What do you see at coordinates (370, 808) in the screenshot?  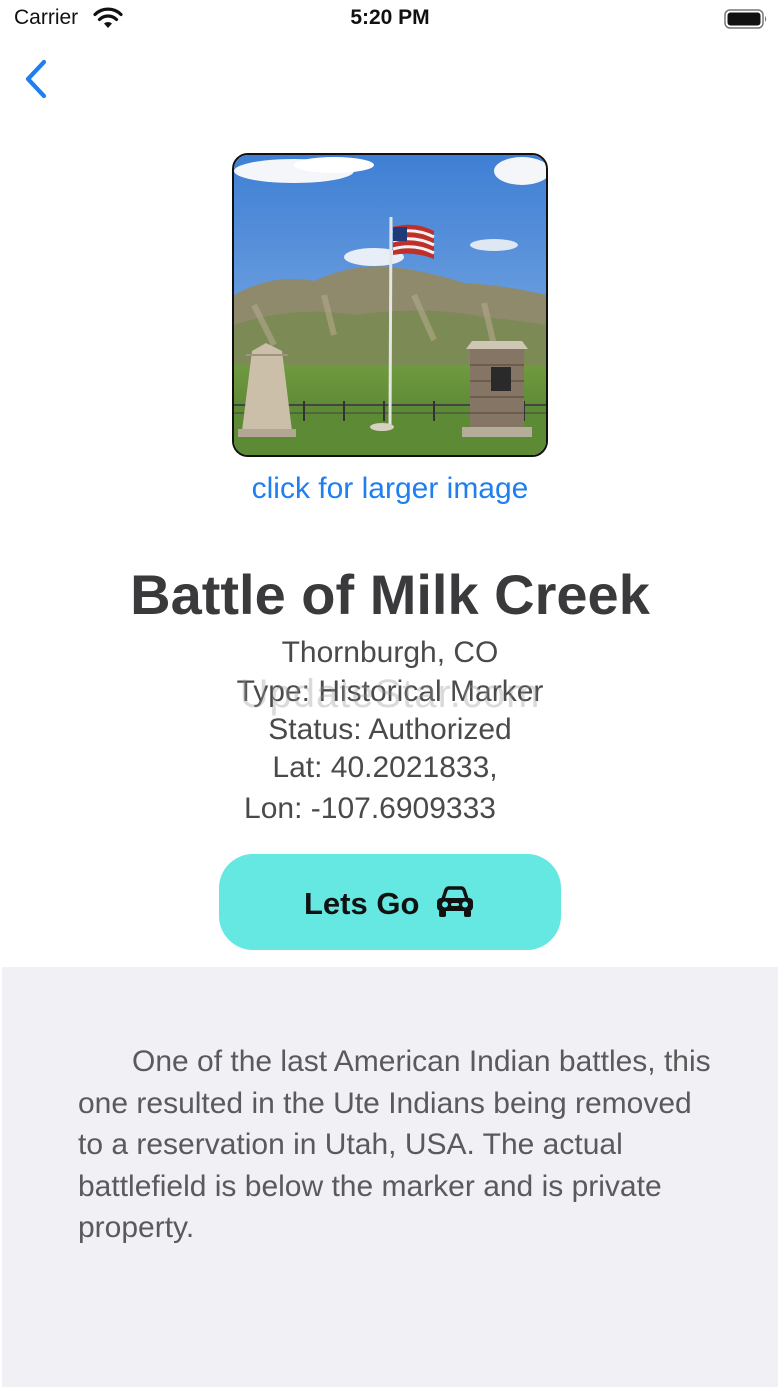 I see `marker-longitude: Lon: -107.6909333` at bounding box center [370, 808].